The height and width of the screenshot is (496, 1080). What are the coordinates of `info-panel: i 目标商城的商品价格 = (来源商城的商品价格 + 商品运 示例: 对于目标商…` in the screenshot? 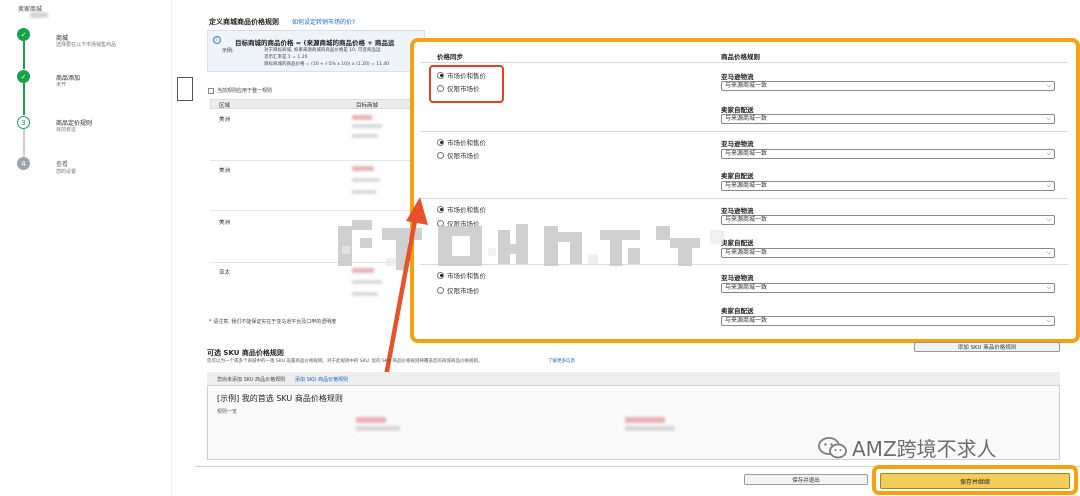 It's located at (316, 51).